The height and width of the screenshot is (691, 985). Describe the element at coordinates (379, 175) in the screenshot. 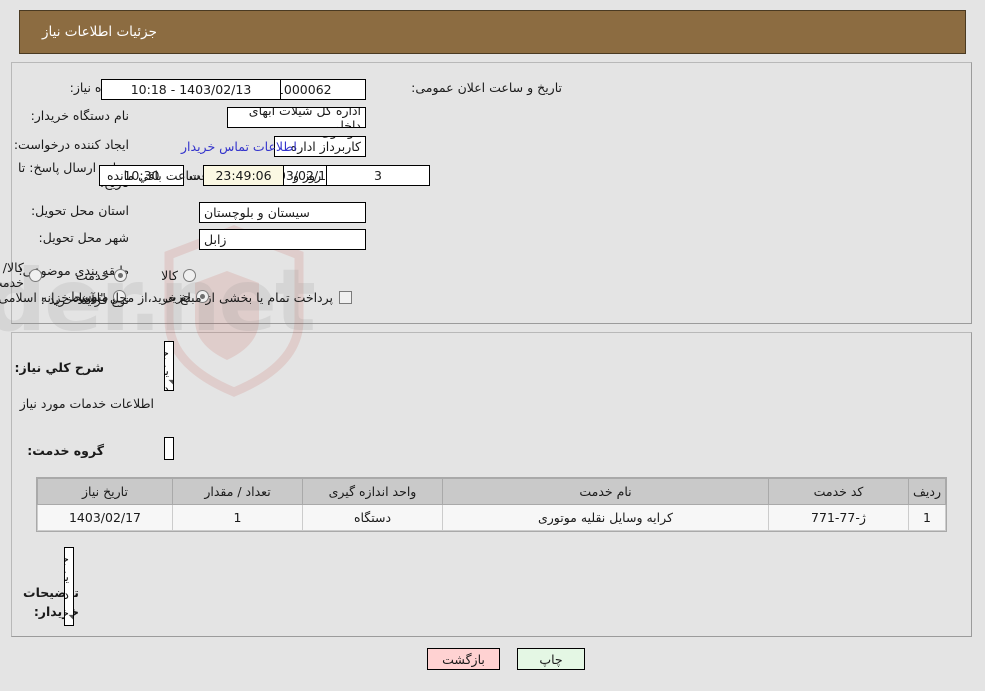

I see `remaining-days-value: 3` at that location.